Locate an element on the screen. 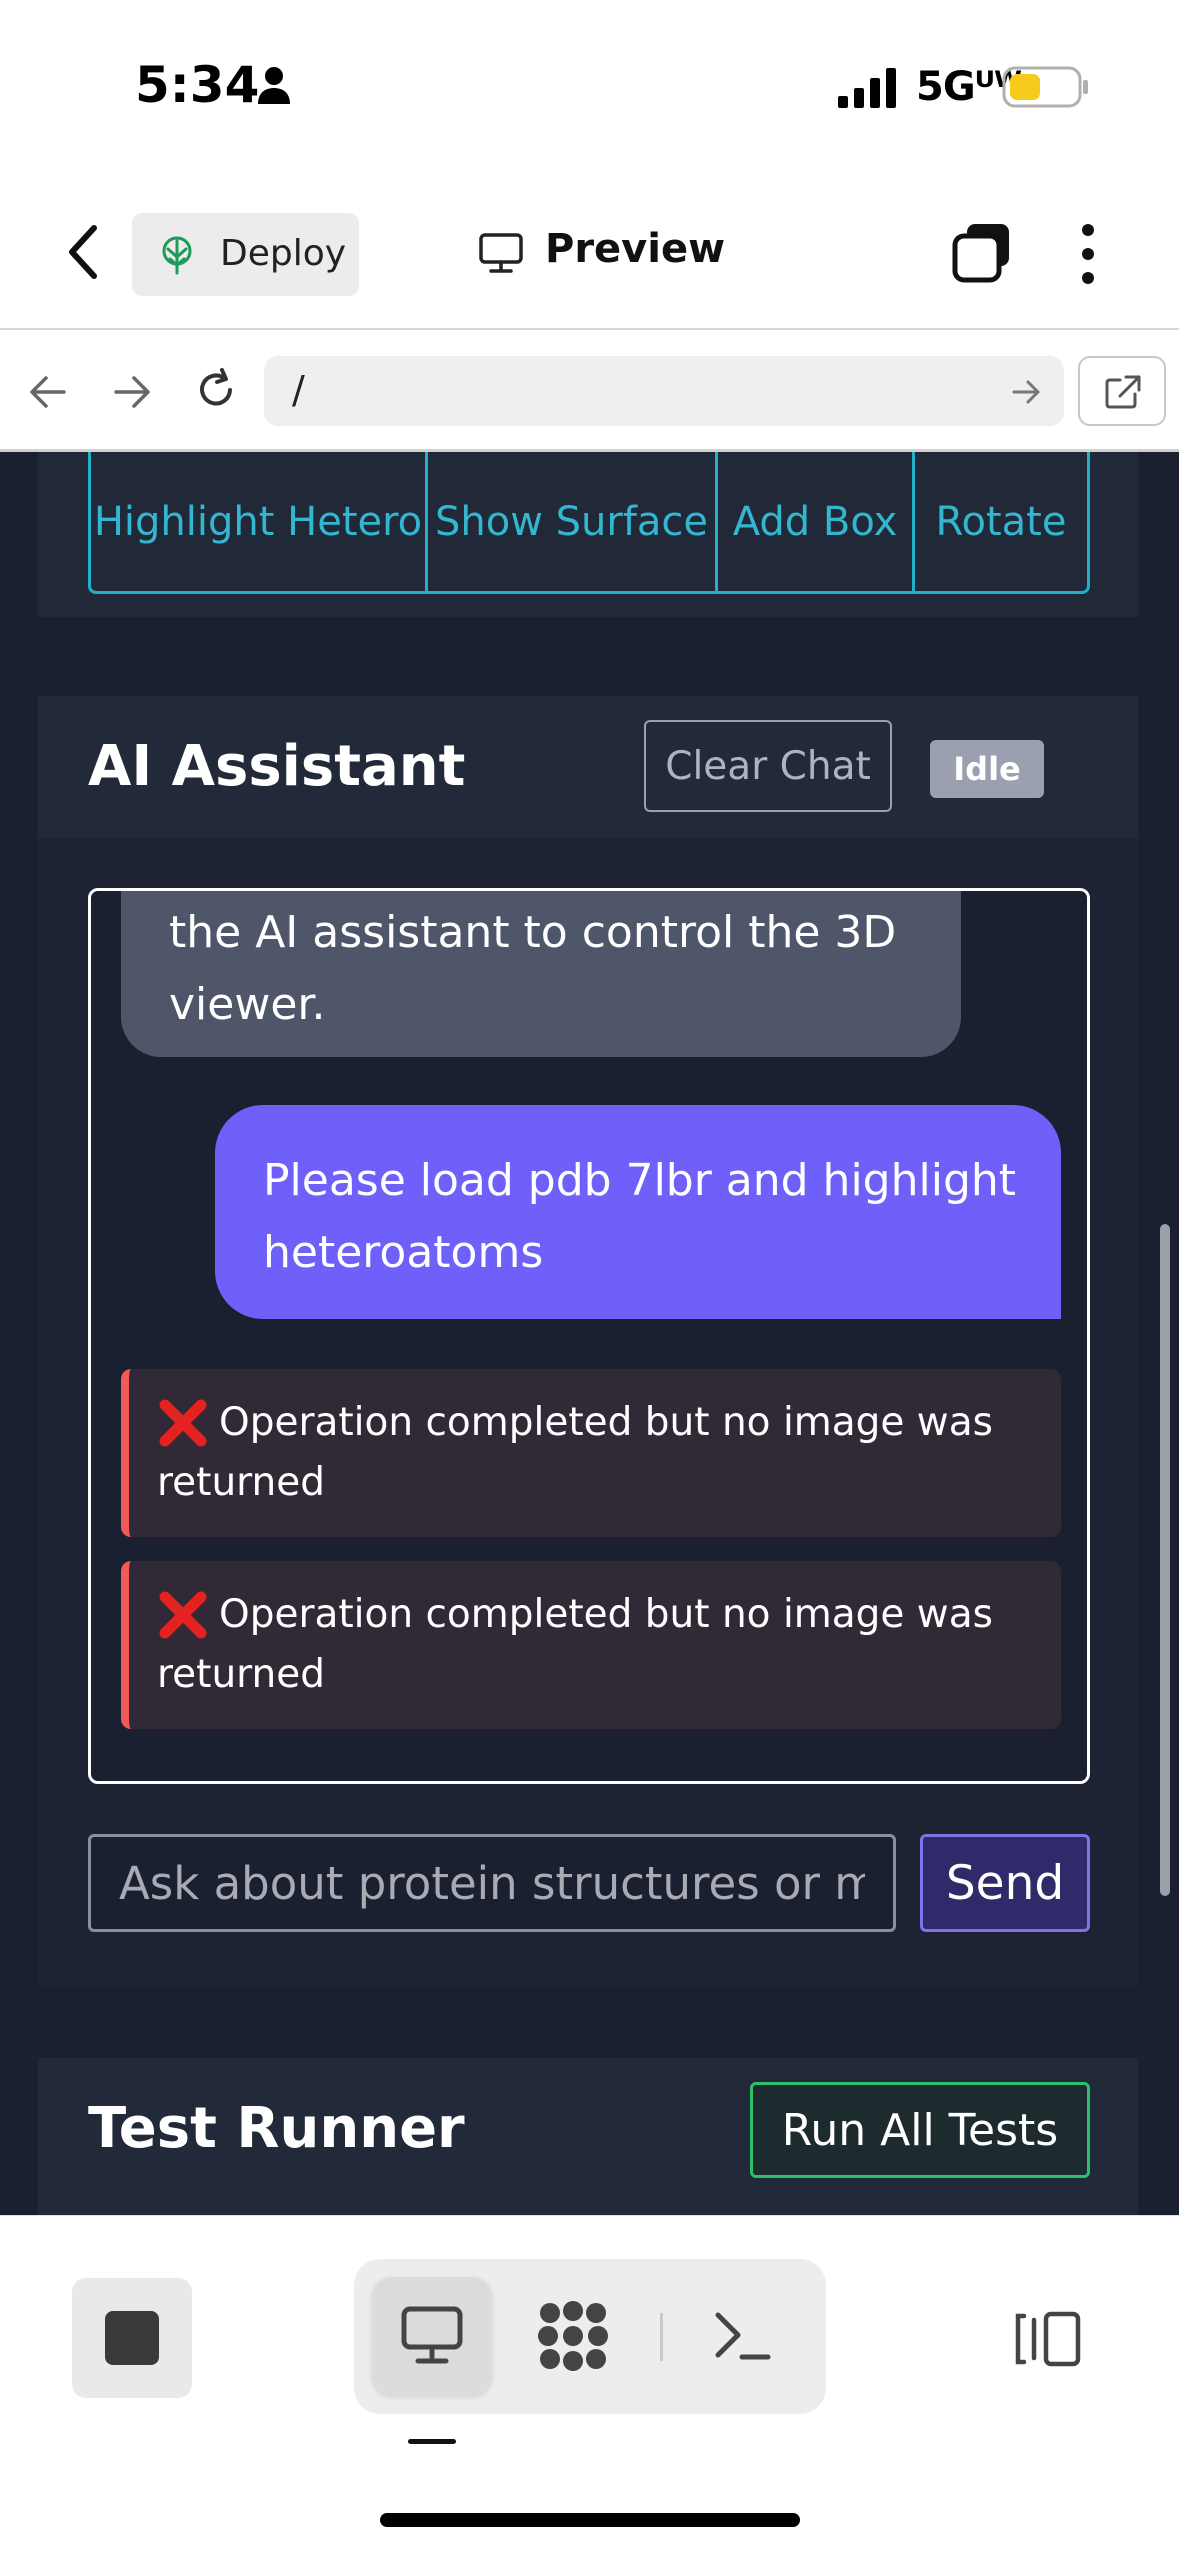  view-mode-switcher is located at coordinates (590, 2336).